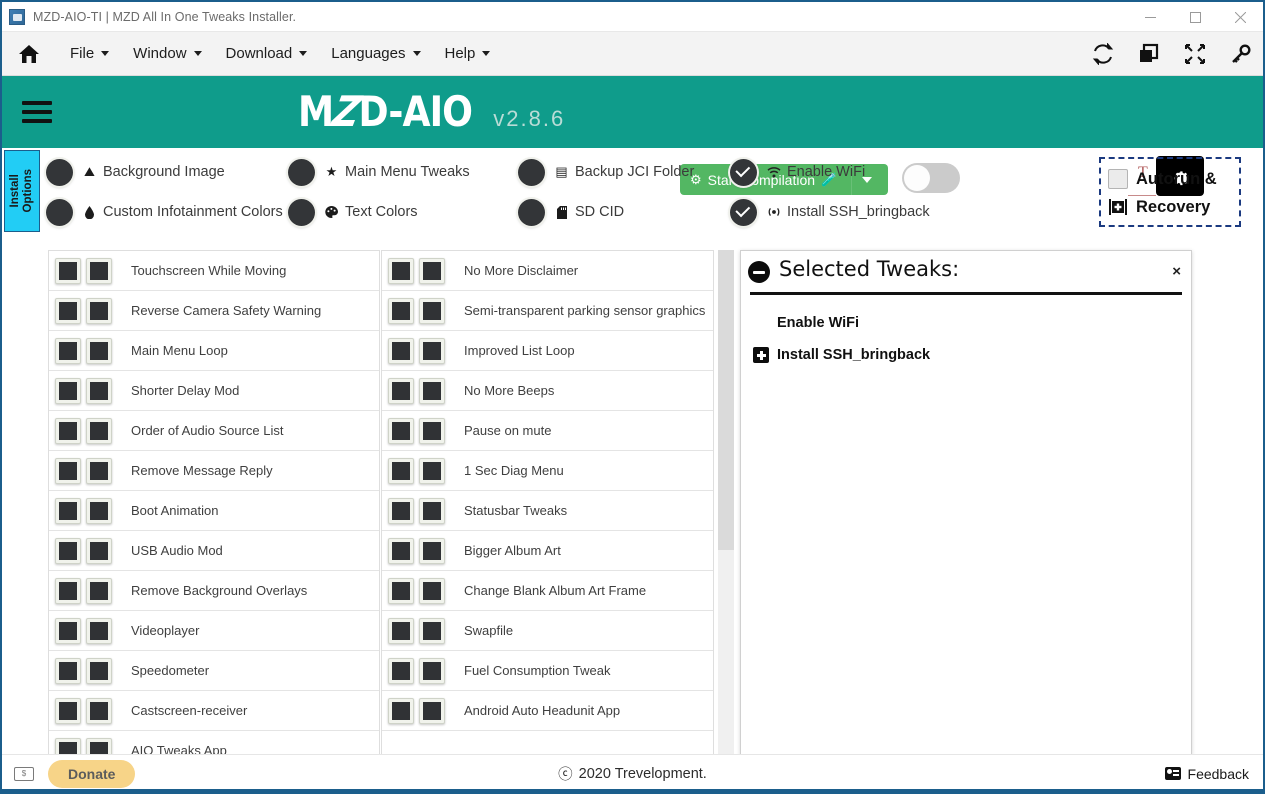 The height and width of the screenshot is (794, 1265). I want to click on windows-icon, so click(1149, 54).